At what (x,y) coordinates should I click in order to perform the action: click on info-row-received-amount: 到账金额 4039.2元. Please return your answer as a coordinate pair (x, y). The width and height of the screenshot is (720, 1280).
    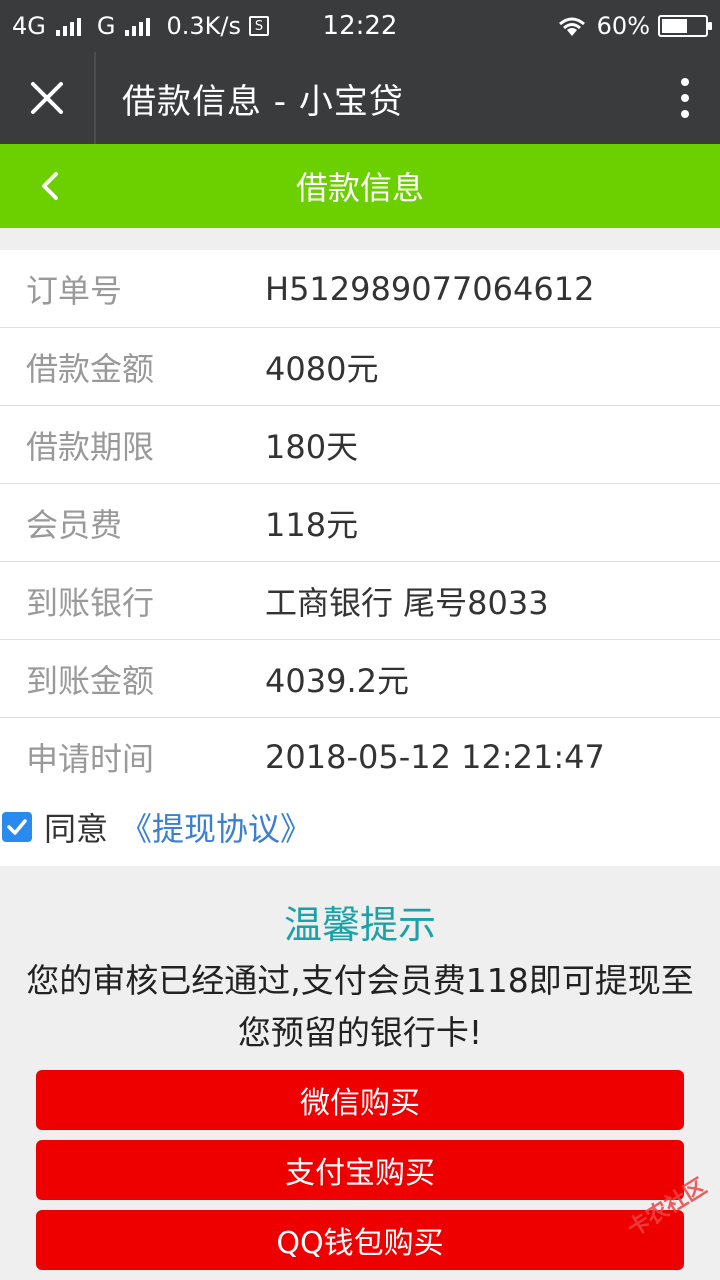
    Looking at the image, I should click on (360, 679).